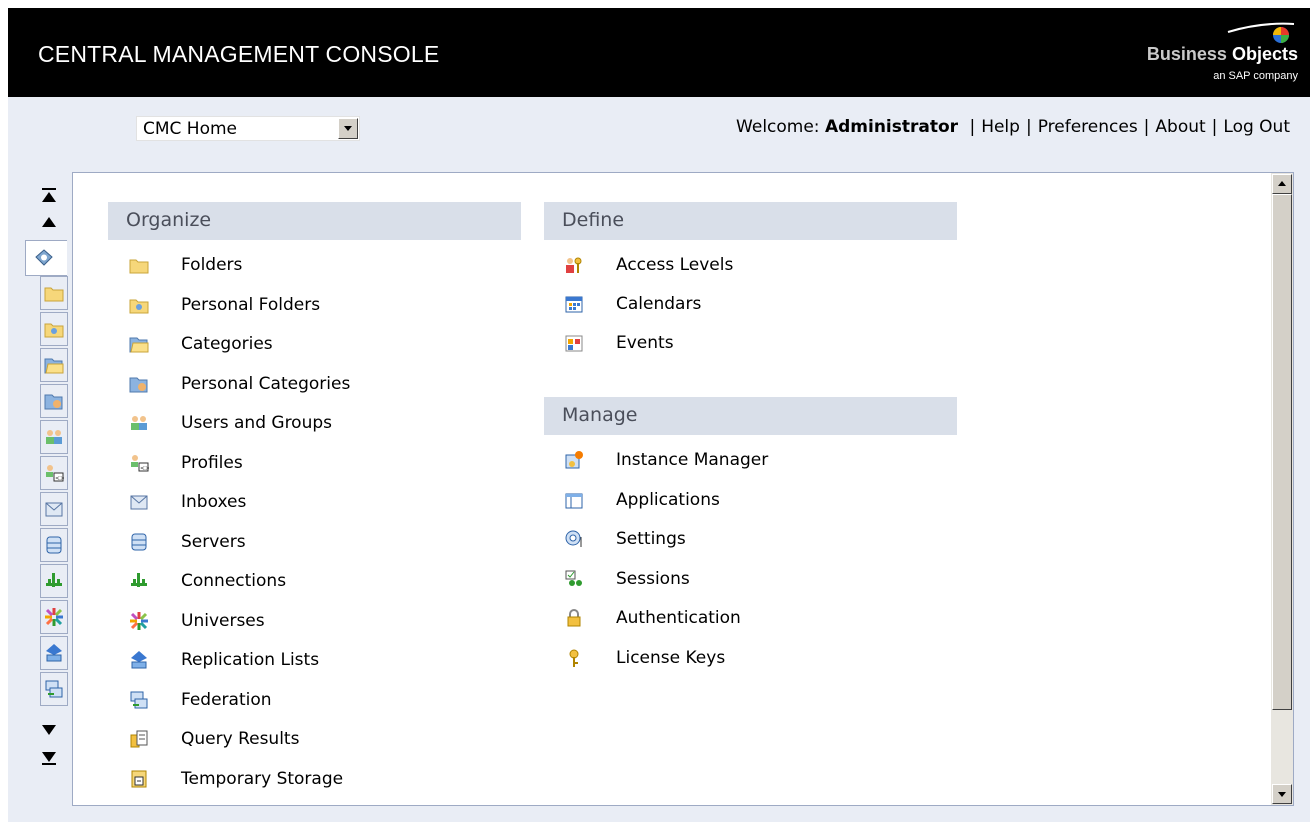 Image resolution: width=1310 pixels, height=822 pixels. I want to click on sessions-icon, so click(573, 578).